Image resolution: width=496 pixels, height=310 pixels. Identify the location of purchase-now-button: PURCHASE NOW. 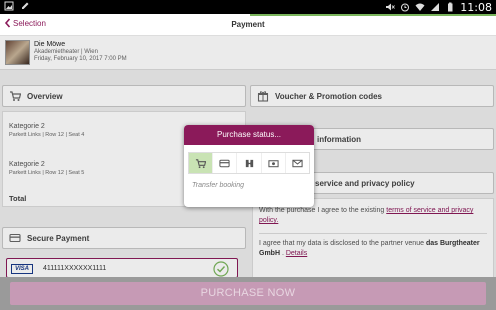
(248, 293).